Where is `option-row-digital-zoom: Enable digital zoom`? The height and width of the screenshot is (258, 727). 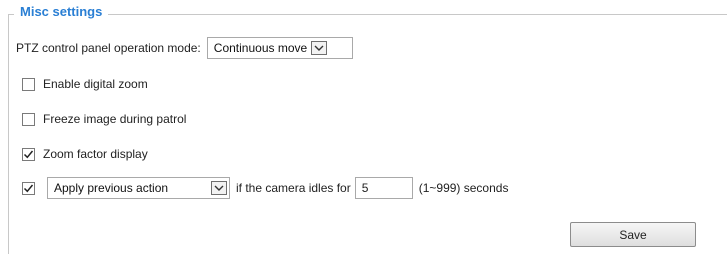 option-row-digital-zoom: Enable digital zoom is located at coordinates (85, 84).